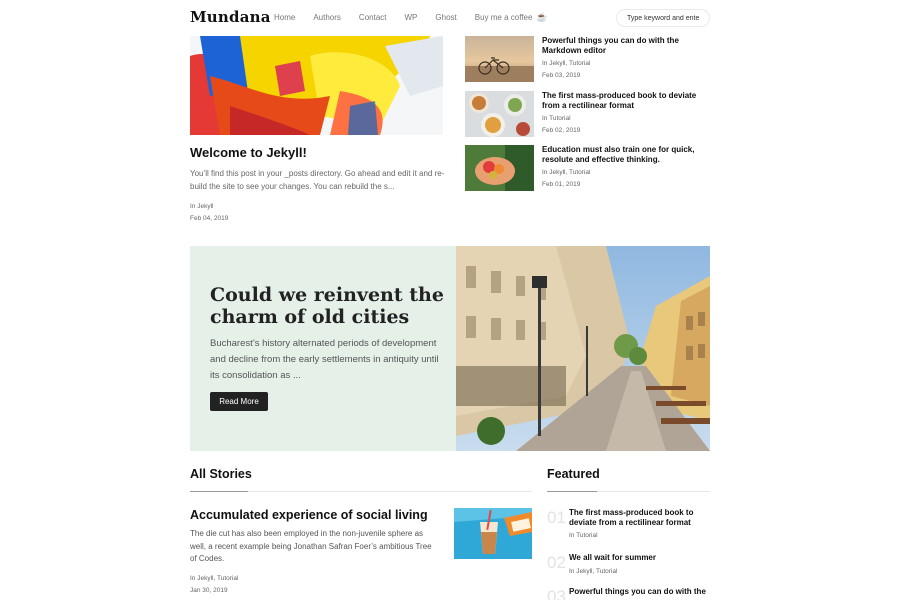 The height and width of the screenshot is (600, 900). What do you see at coordinates (556, 562) in the screenshot?
I see `featured-number: 02` at bounding box center [556, 562].